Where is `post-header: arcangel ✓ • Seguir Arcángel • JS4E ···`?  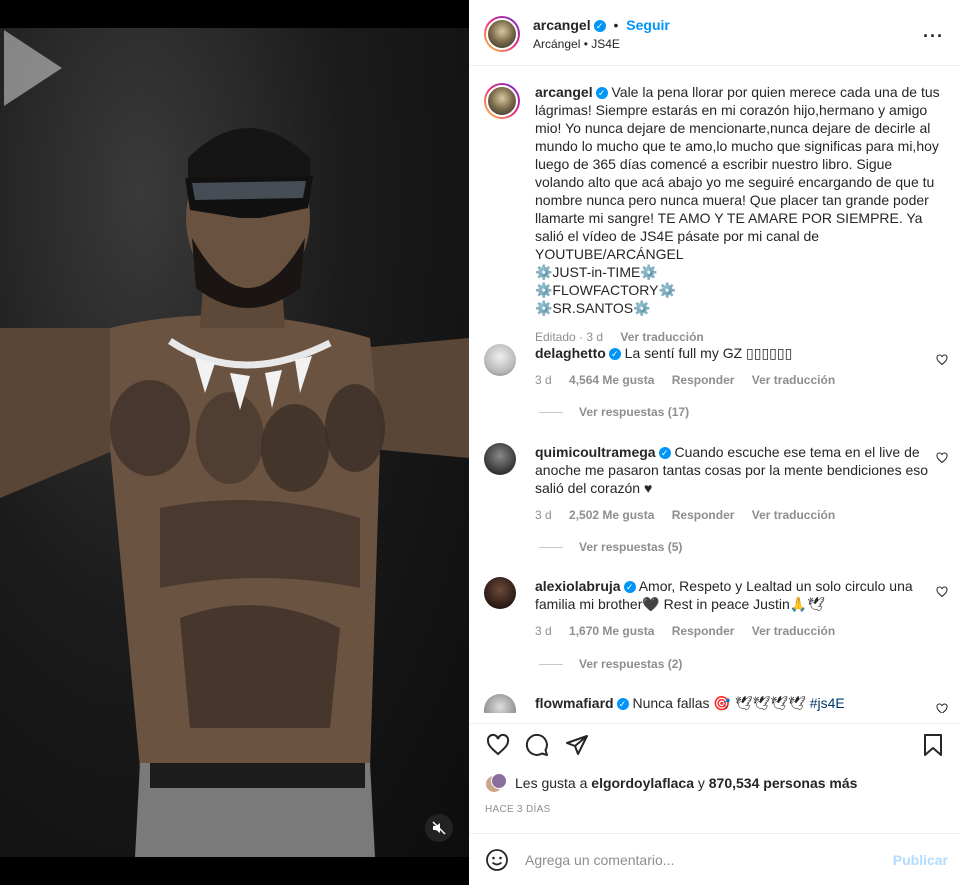
post-header: arcangel ✓ • Seguir Arcángel • JS4E ··· is located at coordinates (714, 33).